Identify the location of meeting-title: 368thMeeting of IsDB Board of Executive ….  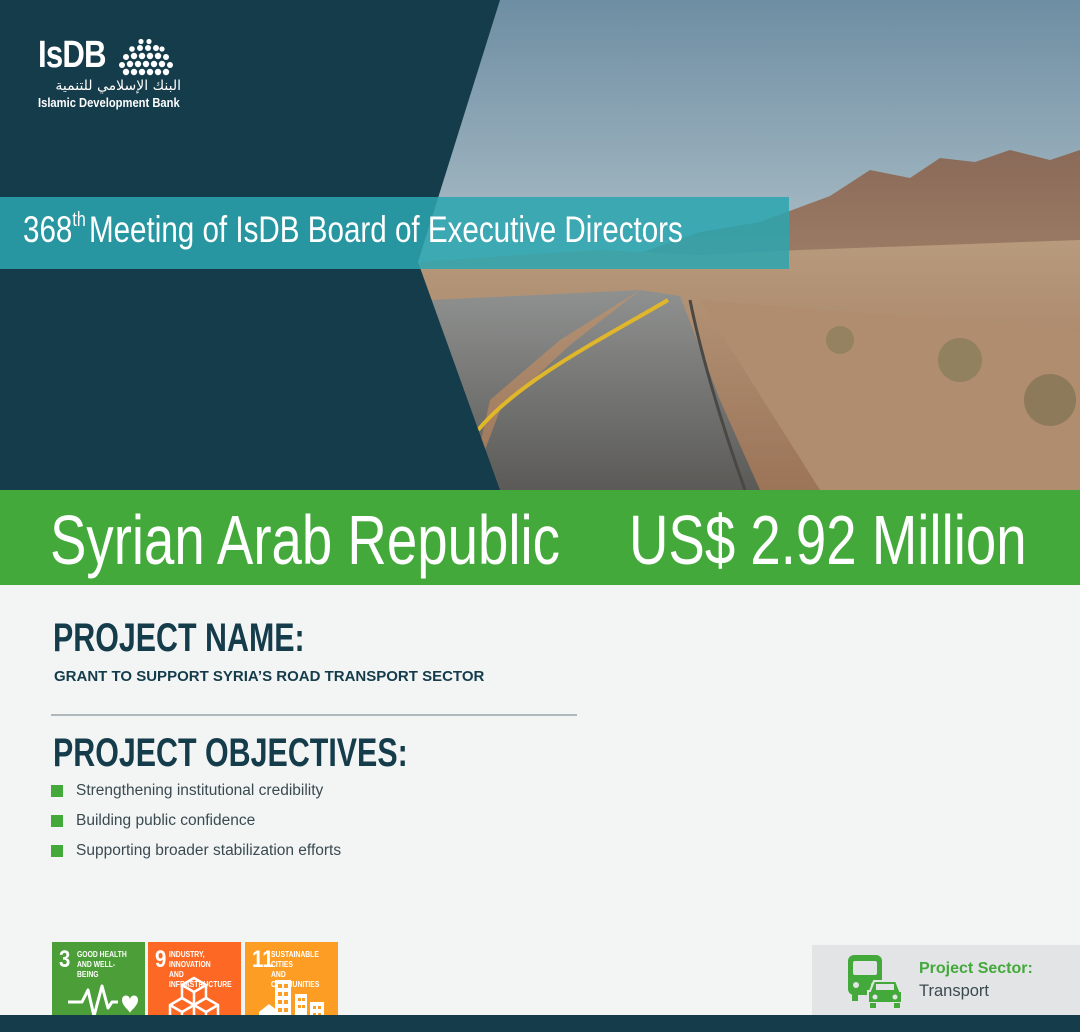
(353, 230).